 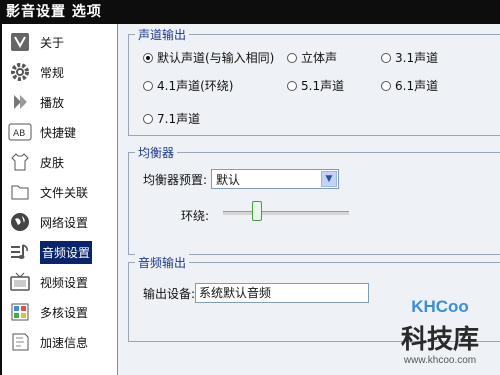 What do you see at coordinates (286, 213) in the screenshot?
I see `surround-slider-track` at bounding box center [286, 213].